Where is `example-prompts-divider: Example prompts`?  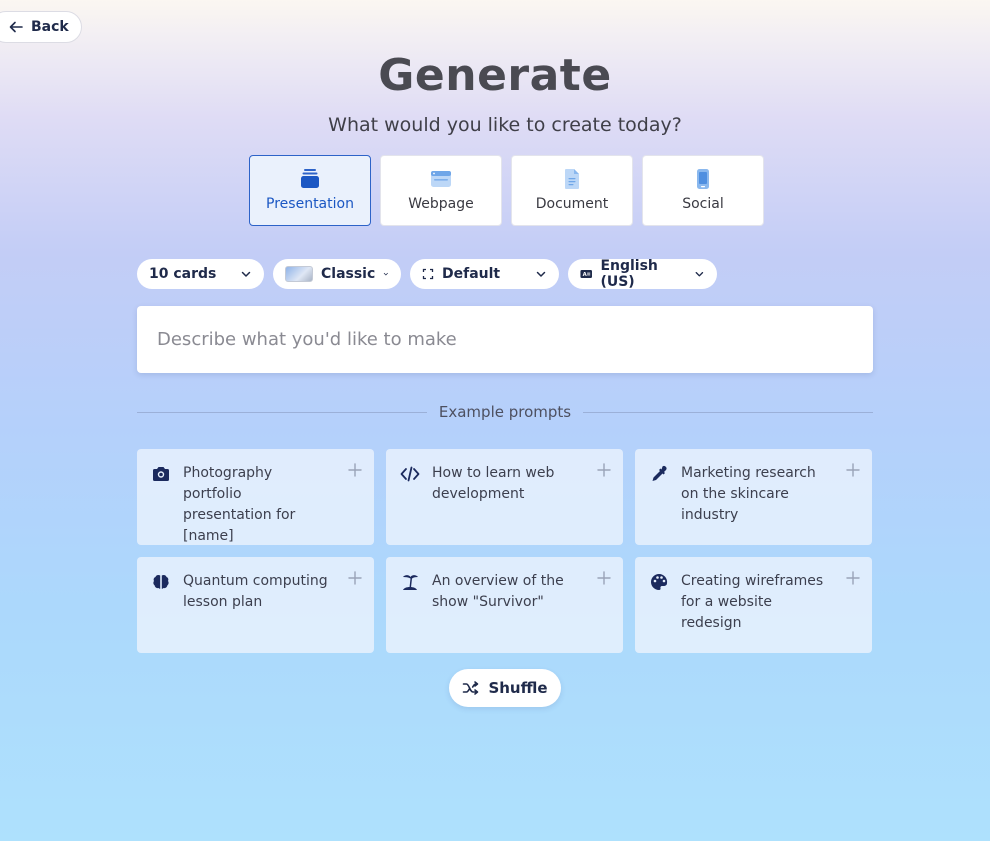 example-prompts-divider: Example prompts is located at coordinates (505, 412).